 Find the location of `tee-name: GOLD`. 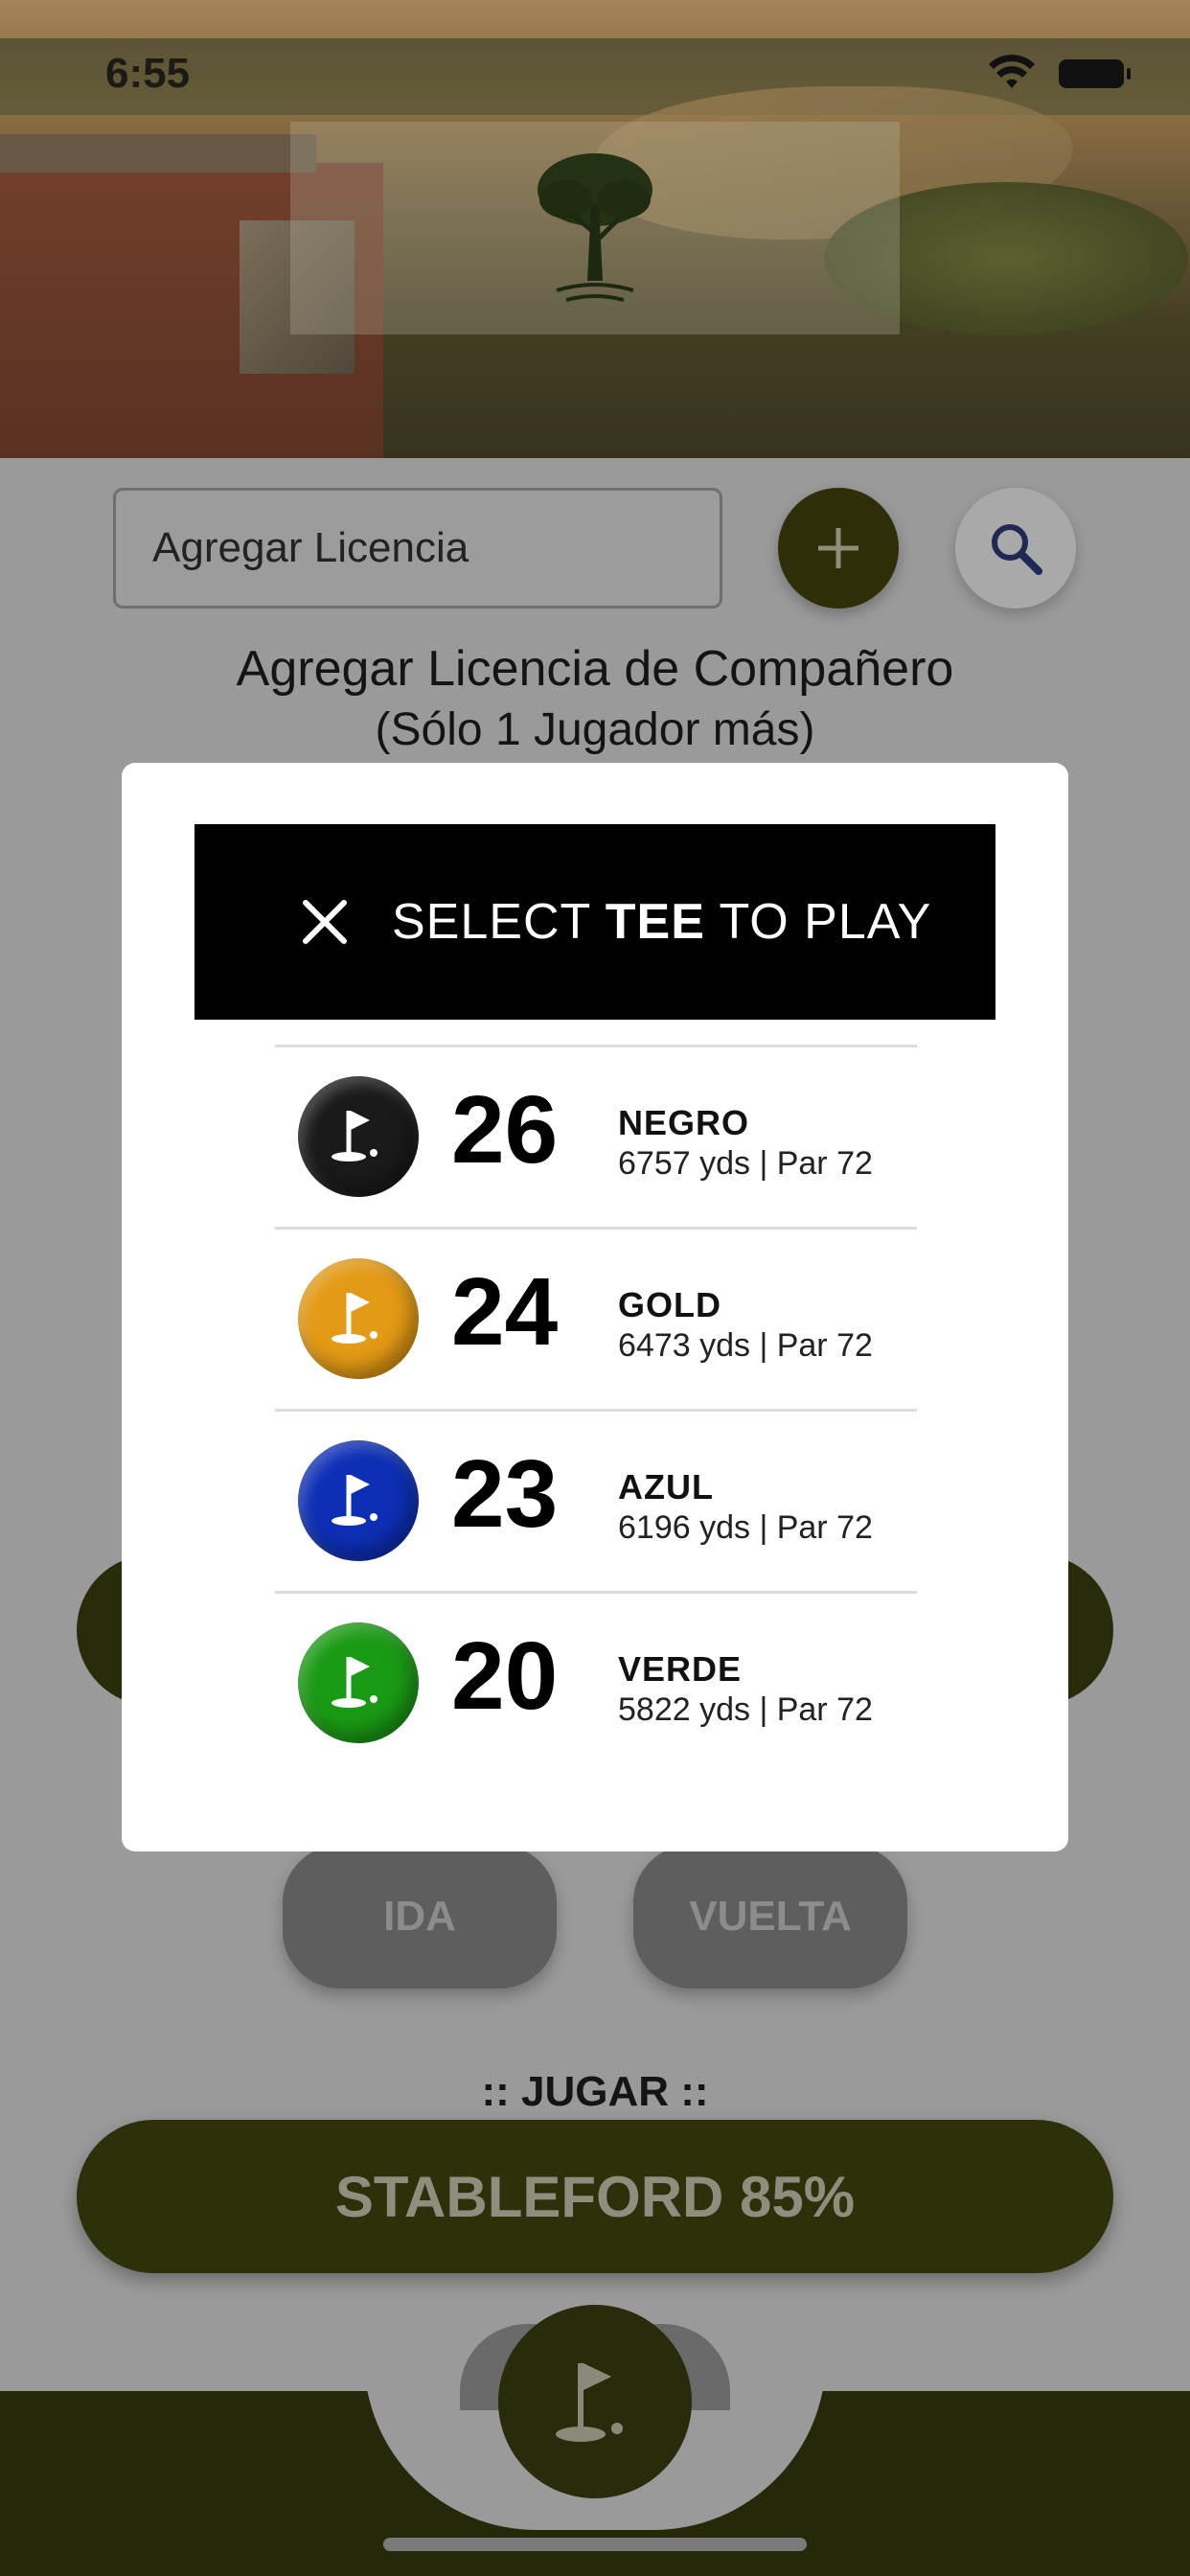

tee-name: GOLD is located at coordinates (669, 1304).